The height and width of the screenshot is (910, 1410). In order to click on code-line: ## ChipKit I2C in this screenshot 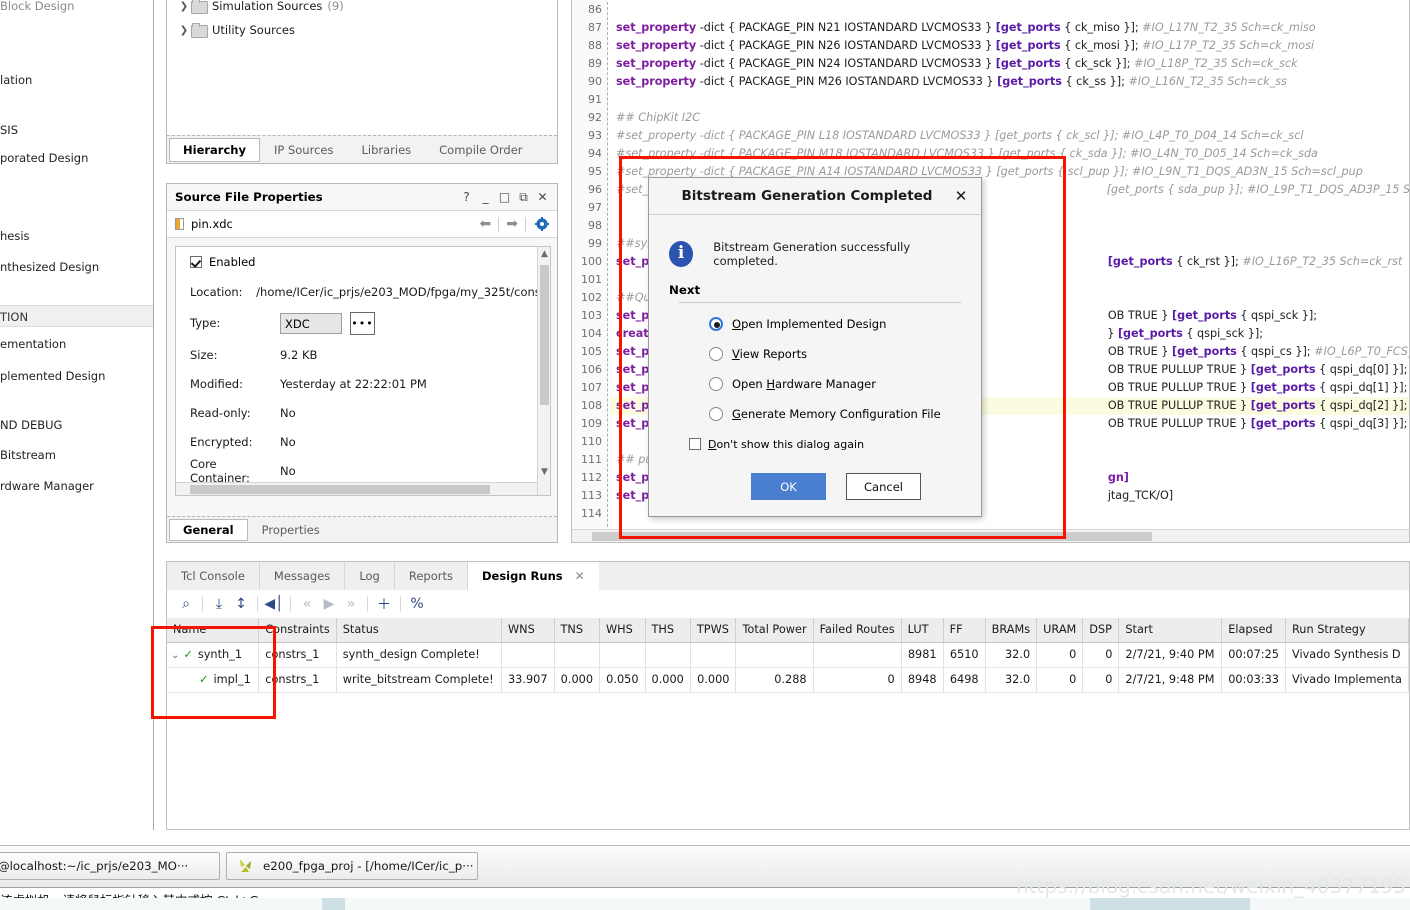, I will do `click(658, 118)`.